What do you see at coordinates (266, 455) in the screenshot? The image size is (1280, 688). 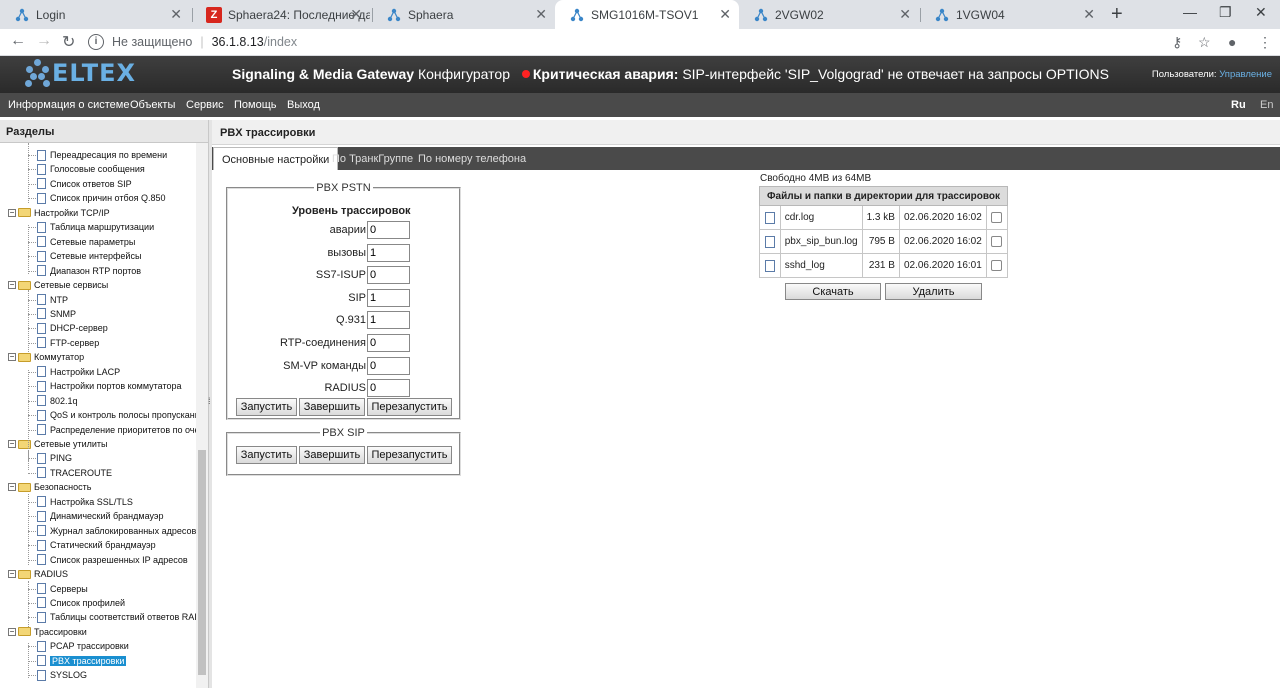 I see `sip-start-button: Запустить` at bounding box center [266, 455].